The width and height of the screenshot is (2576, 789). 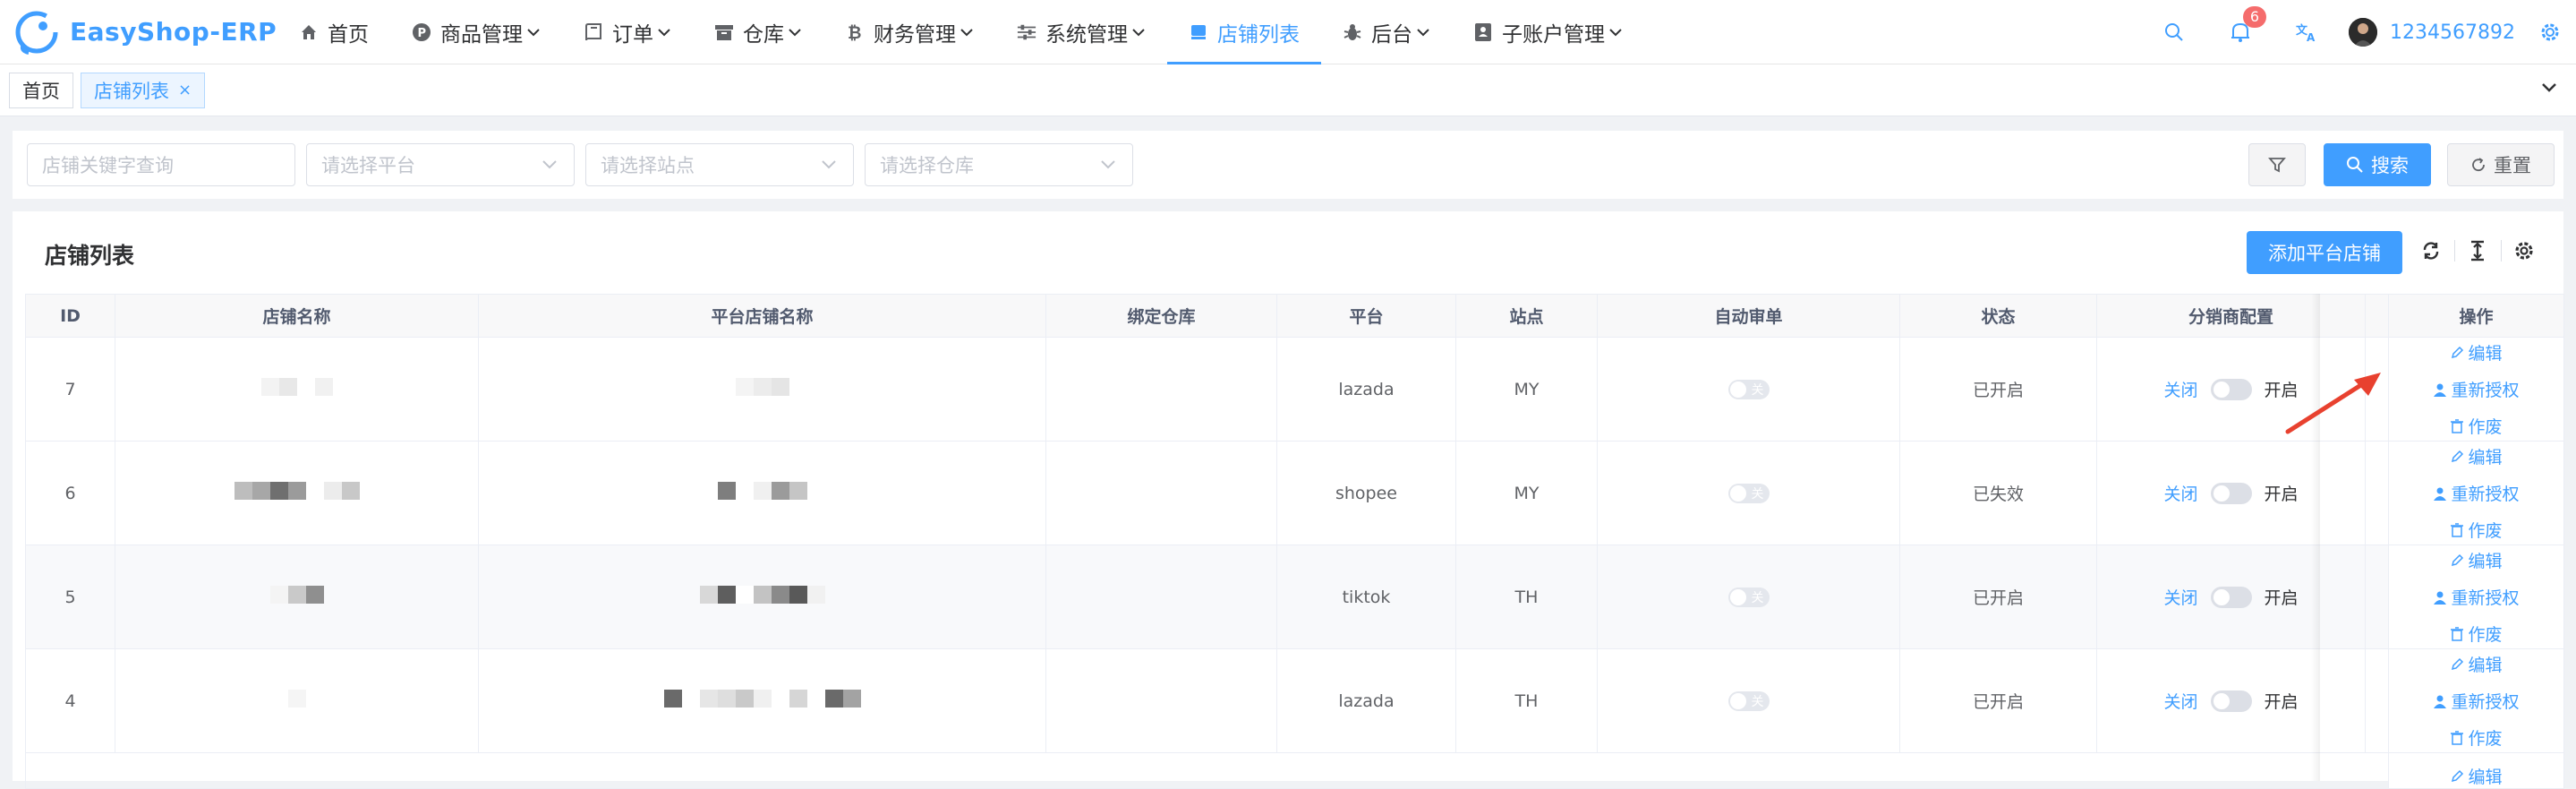 I want to click on cell-actions: 编辑 重新授权 作废, so click(x=2476, y=700).